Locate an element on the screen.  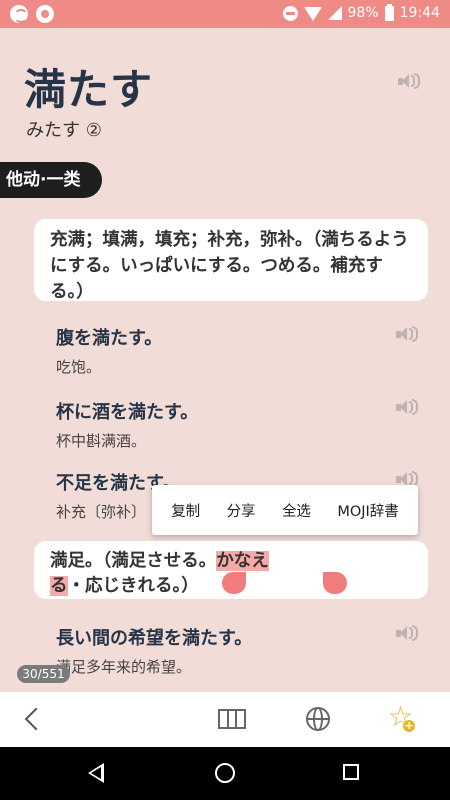
word-title: 満たす is located at coordinates (89, 89).